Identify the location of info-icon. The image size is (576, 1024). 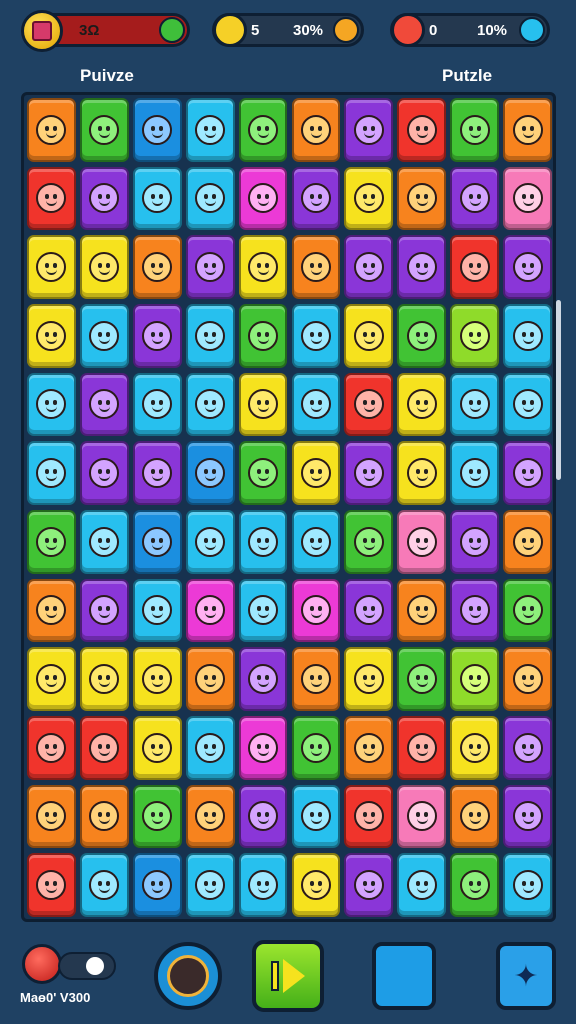
(532, 30).